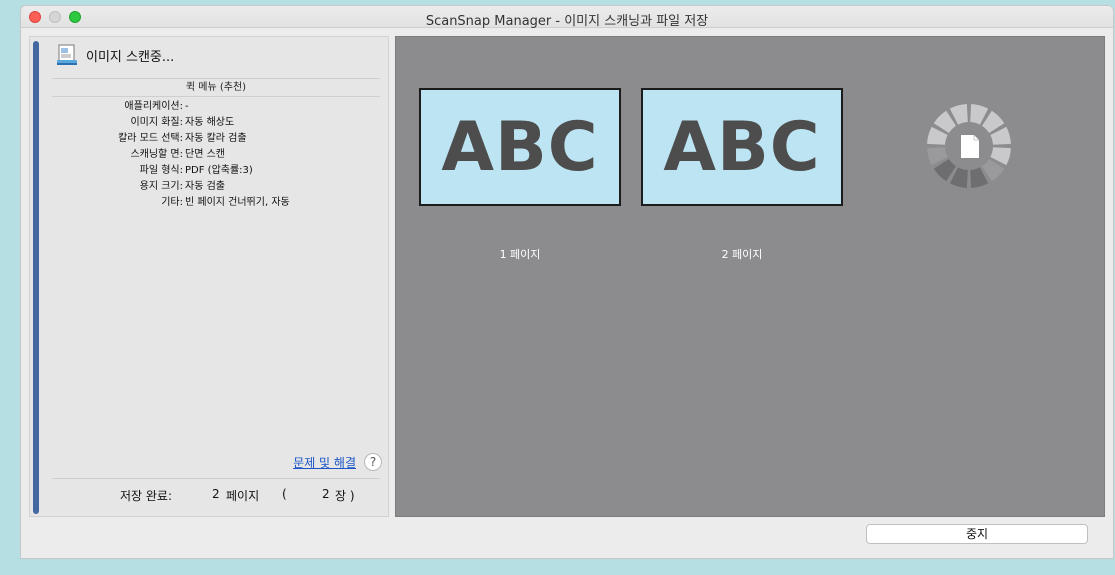 This screenshot has height=575, width=1115. I want to click on help-icon: ?, so click(373, 462).